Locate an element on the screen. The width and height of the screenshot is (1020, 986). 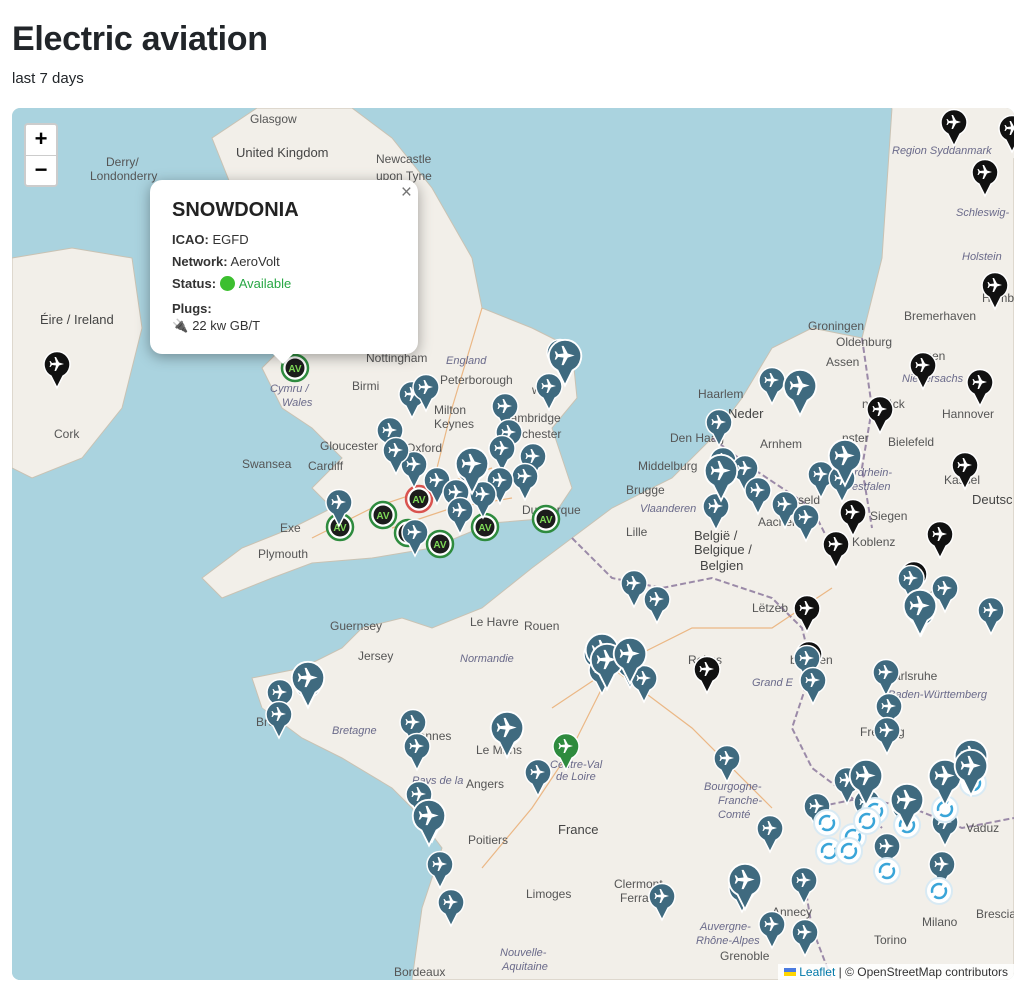
svg-text: de Loire is located at coordinates (576, 777).